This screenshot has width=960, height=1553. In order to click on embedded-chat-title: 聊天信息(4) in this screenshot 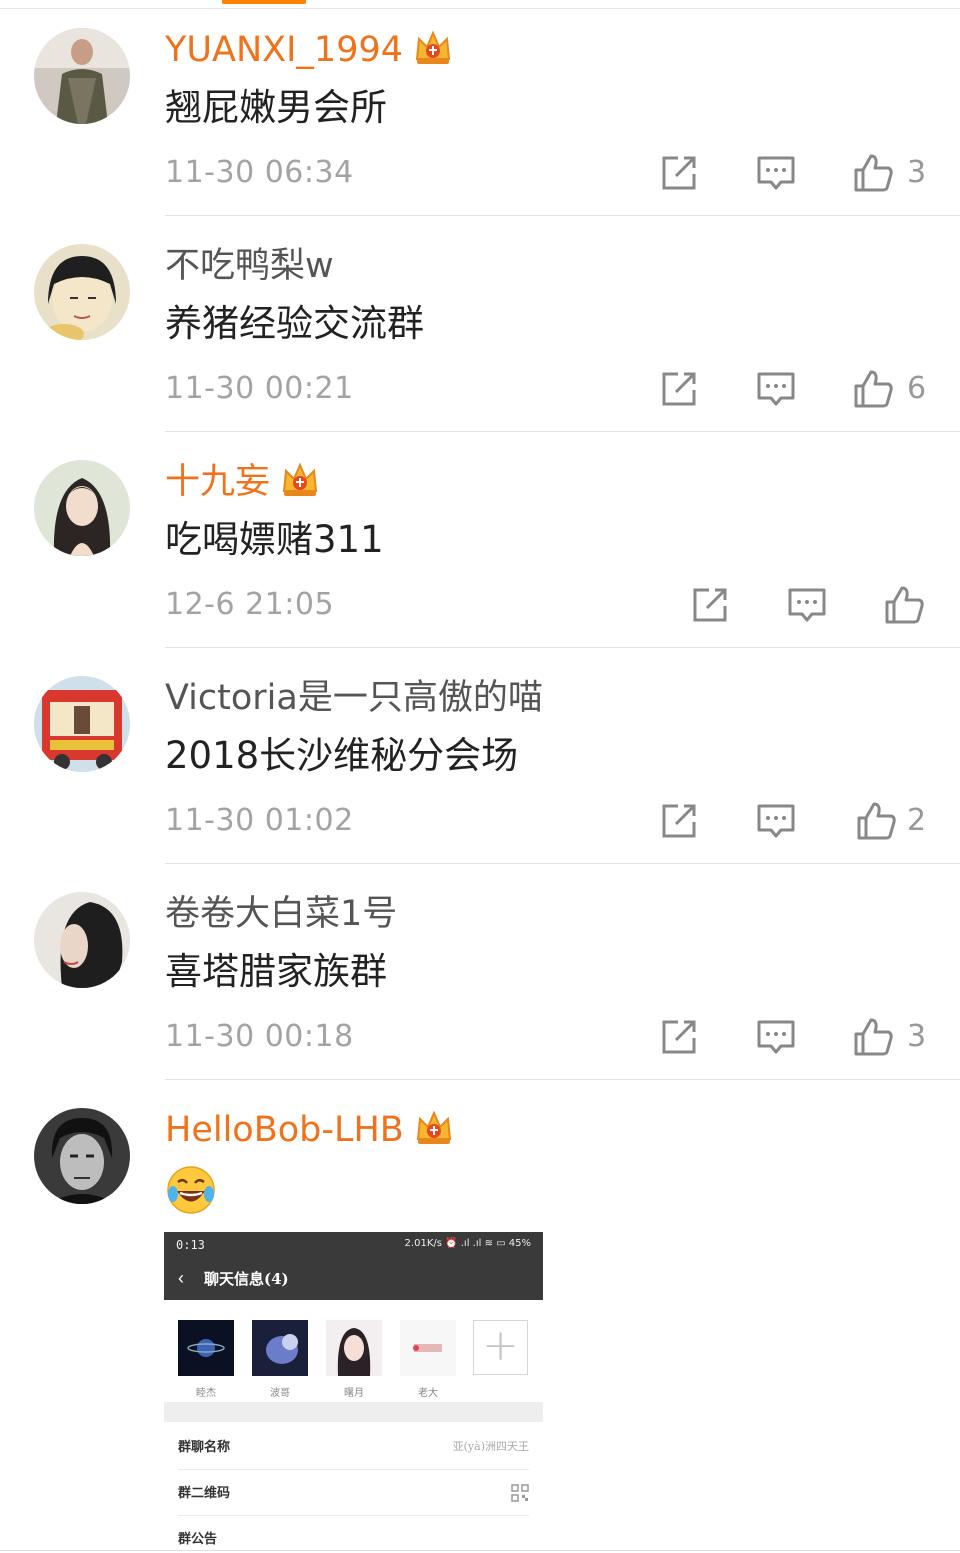, I will do `click(246, 1279)`.